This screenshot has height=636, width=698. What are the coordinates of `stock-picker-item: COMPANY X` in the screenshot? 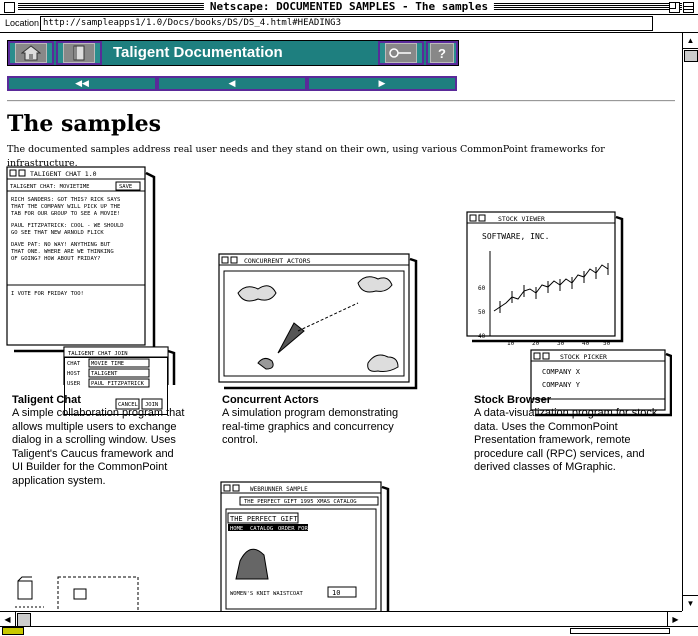 It's located at (561, 372).